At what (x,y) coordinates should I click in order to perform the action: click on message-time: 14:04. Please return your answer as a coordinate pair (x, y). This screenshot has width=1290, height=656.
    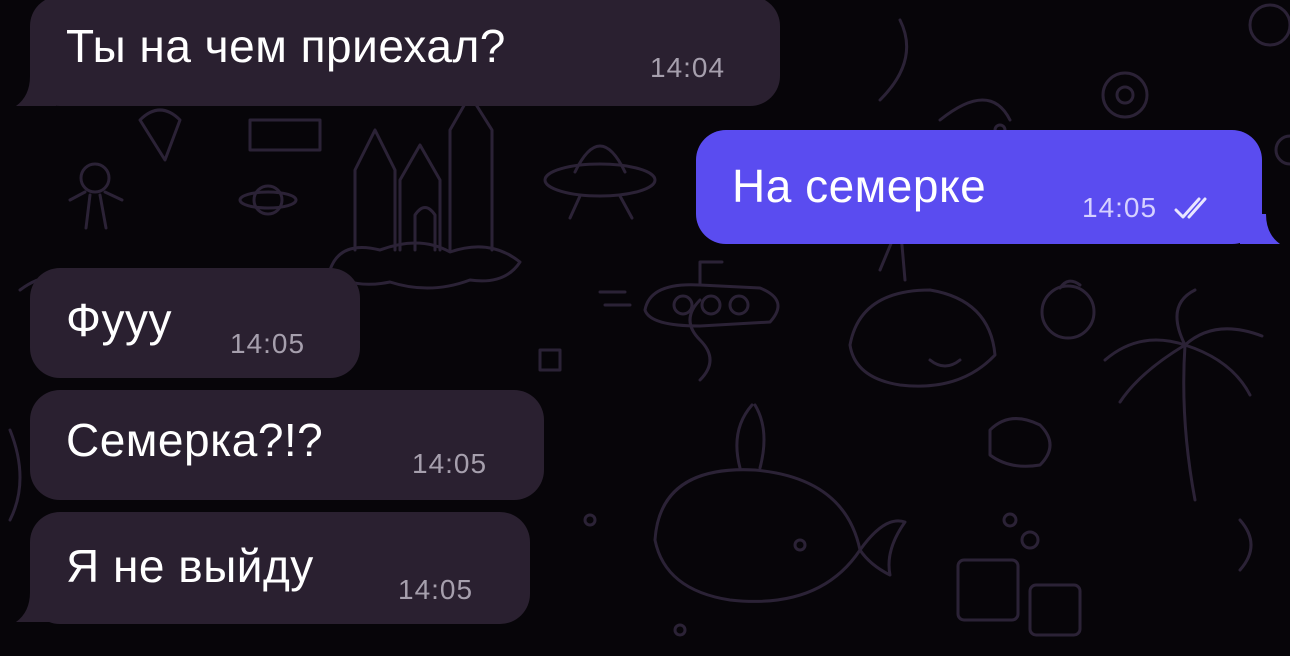
    Looking at the image, I should click on (688, 67).